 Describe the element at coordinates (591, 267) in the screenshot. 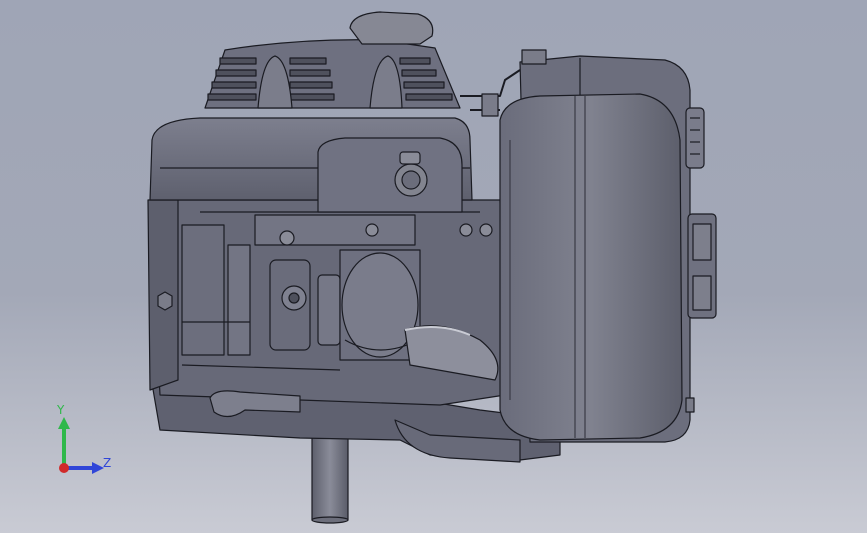

I see `muffler` at that location.